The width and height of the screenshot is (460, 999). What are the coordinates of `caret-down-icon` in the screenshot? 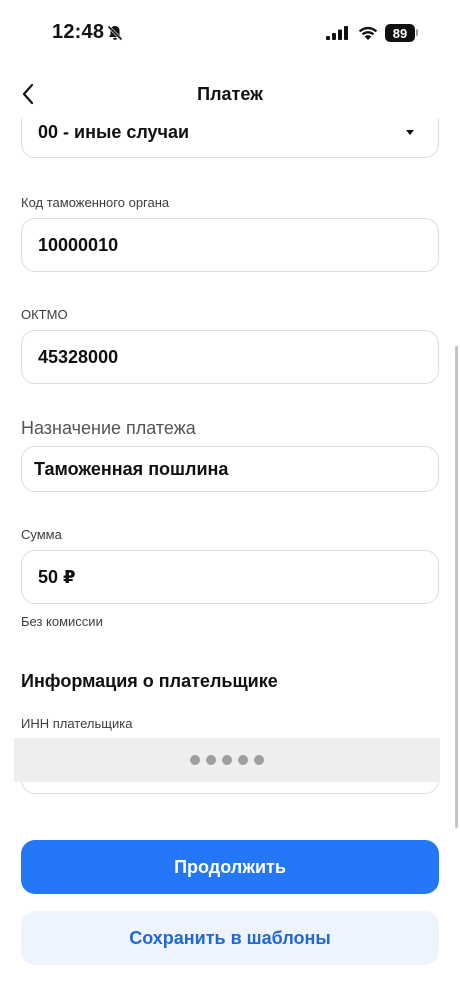 It's located at (410, 132).